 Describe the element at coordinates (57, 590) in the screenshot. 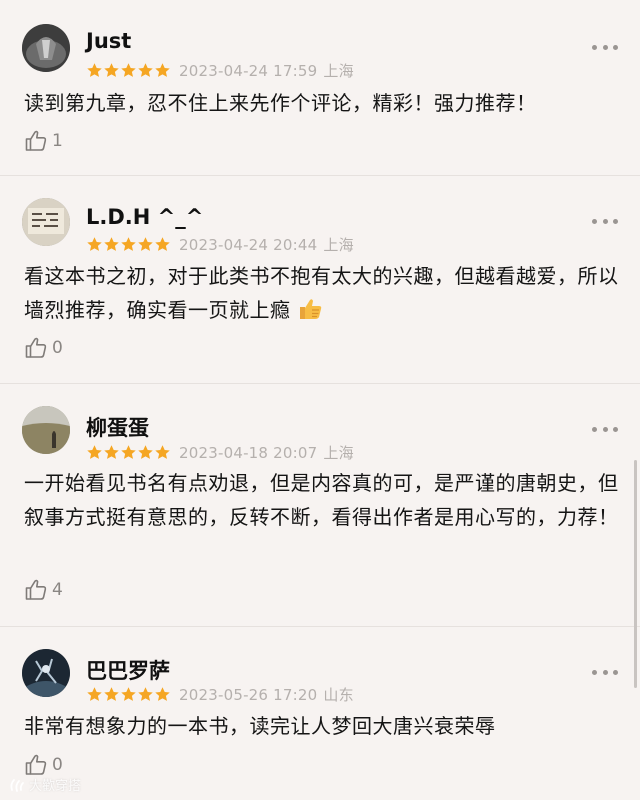

I see `like-count: 4` at that location.